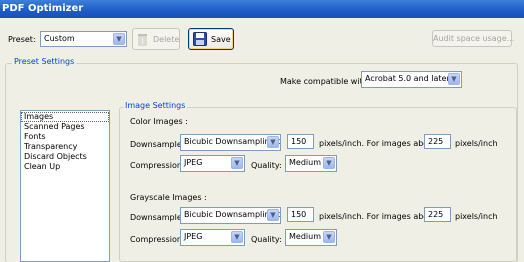 The image size is (524, 262). What do you see at coordinates (65, 157) in the screenshot?
I see `sidebar-item-discard-objects: Discard Objects` at bounding box center [65, 157].